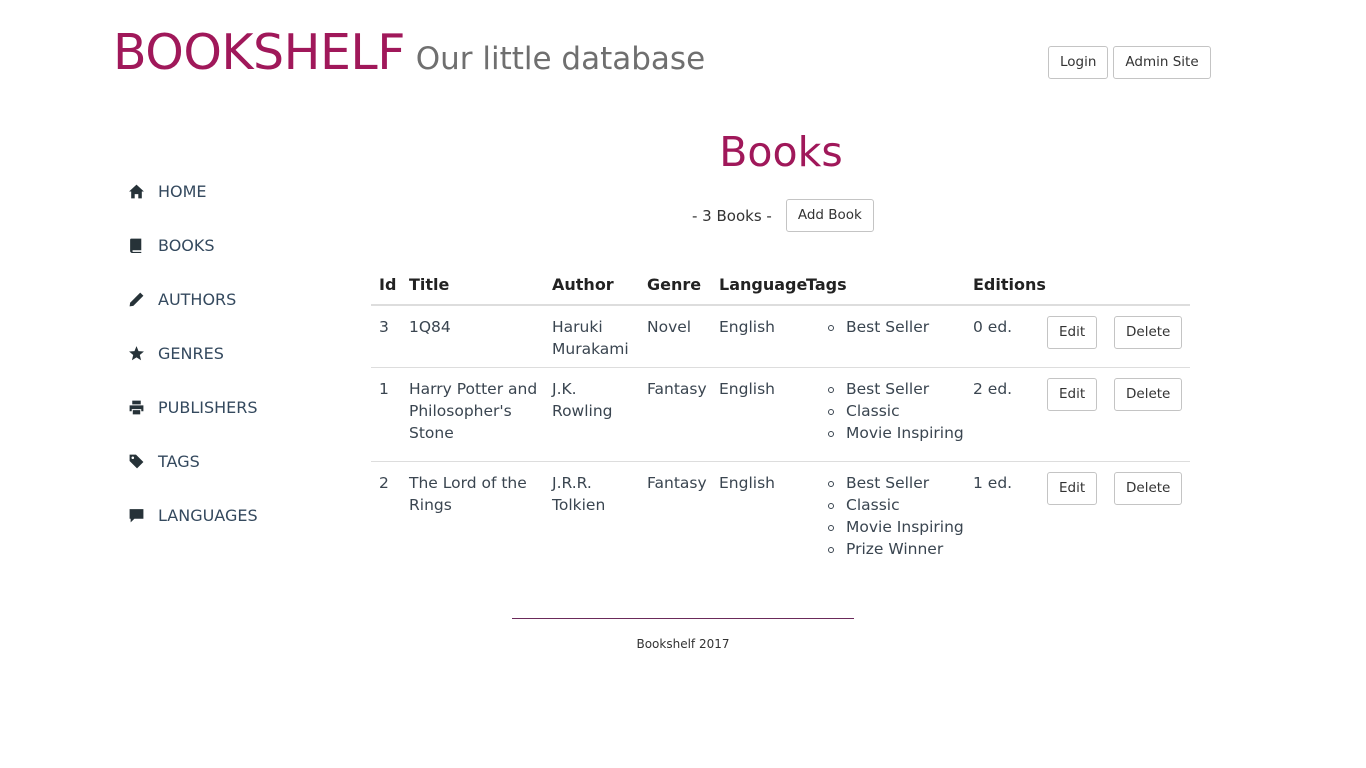  I want to click on login-button: Login, so click(1078, 62).